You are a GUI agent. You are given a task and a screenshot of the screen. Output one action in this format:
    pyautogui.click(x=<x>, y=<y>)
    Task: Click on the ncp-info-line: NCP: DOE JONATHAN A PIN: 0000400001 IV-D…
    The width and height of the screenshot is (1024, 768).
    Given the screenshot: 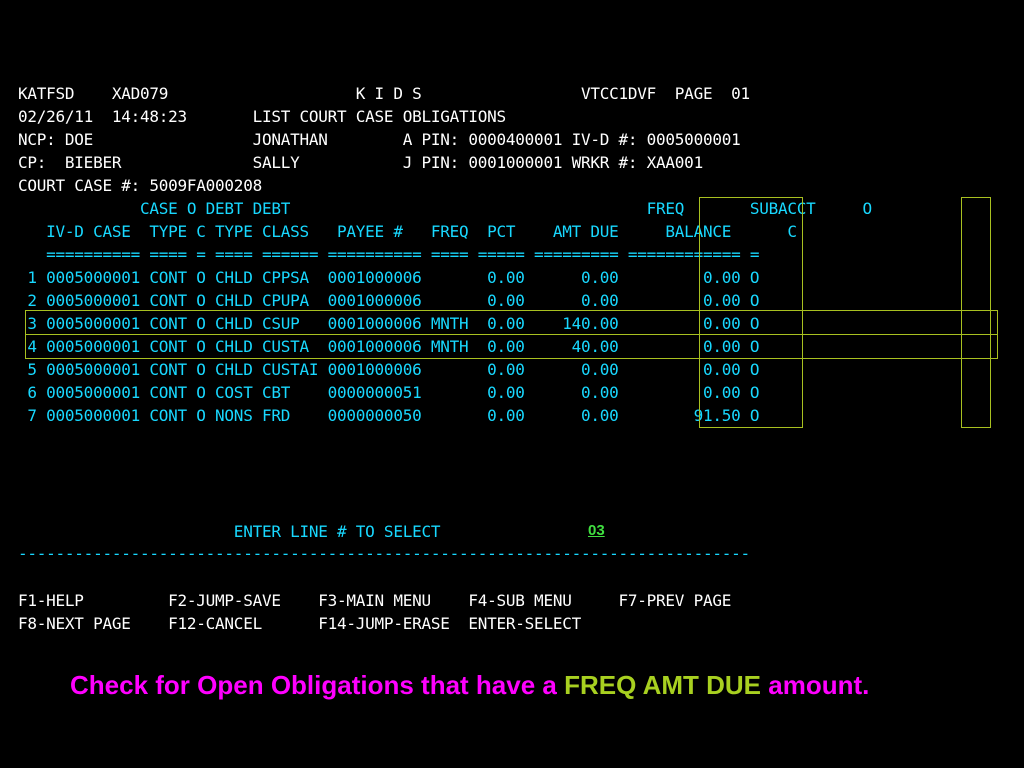 What is the action you would take?
    pyautogui.click(x=379, y=139)
    